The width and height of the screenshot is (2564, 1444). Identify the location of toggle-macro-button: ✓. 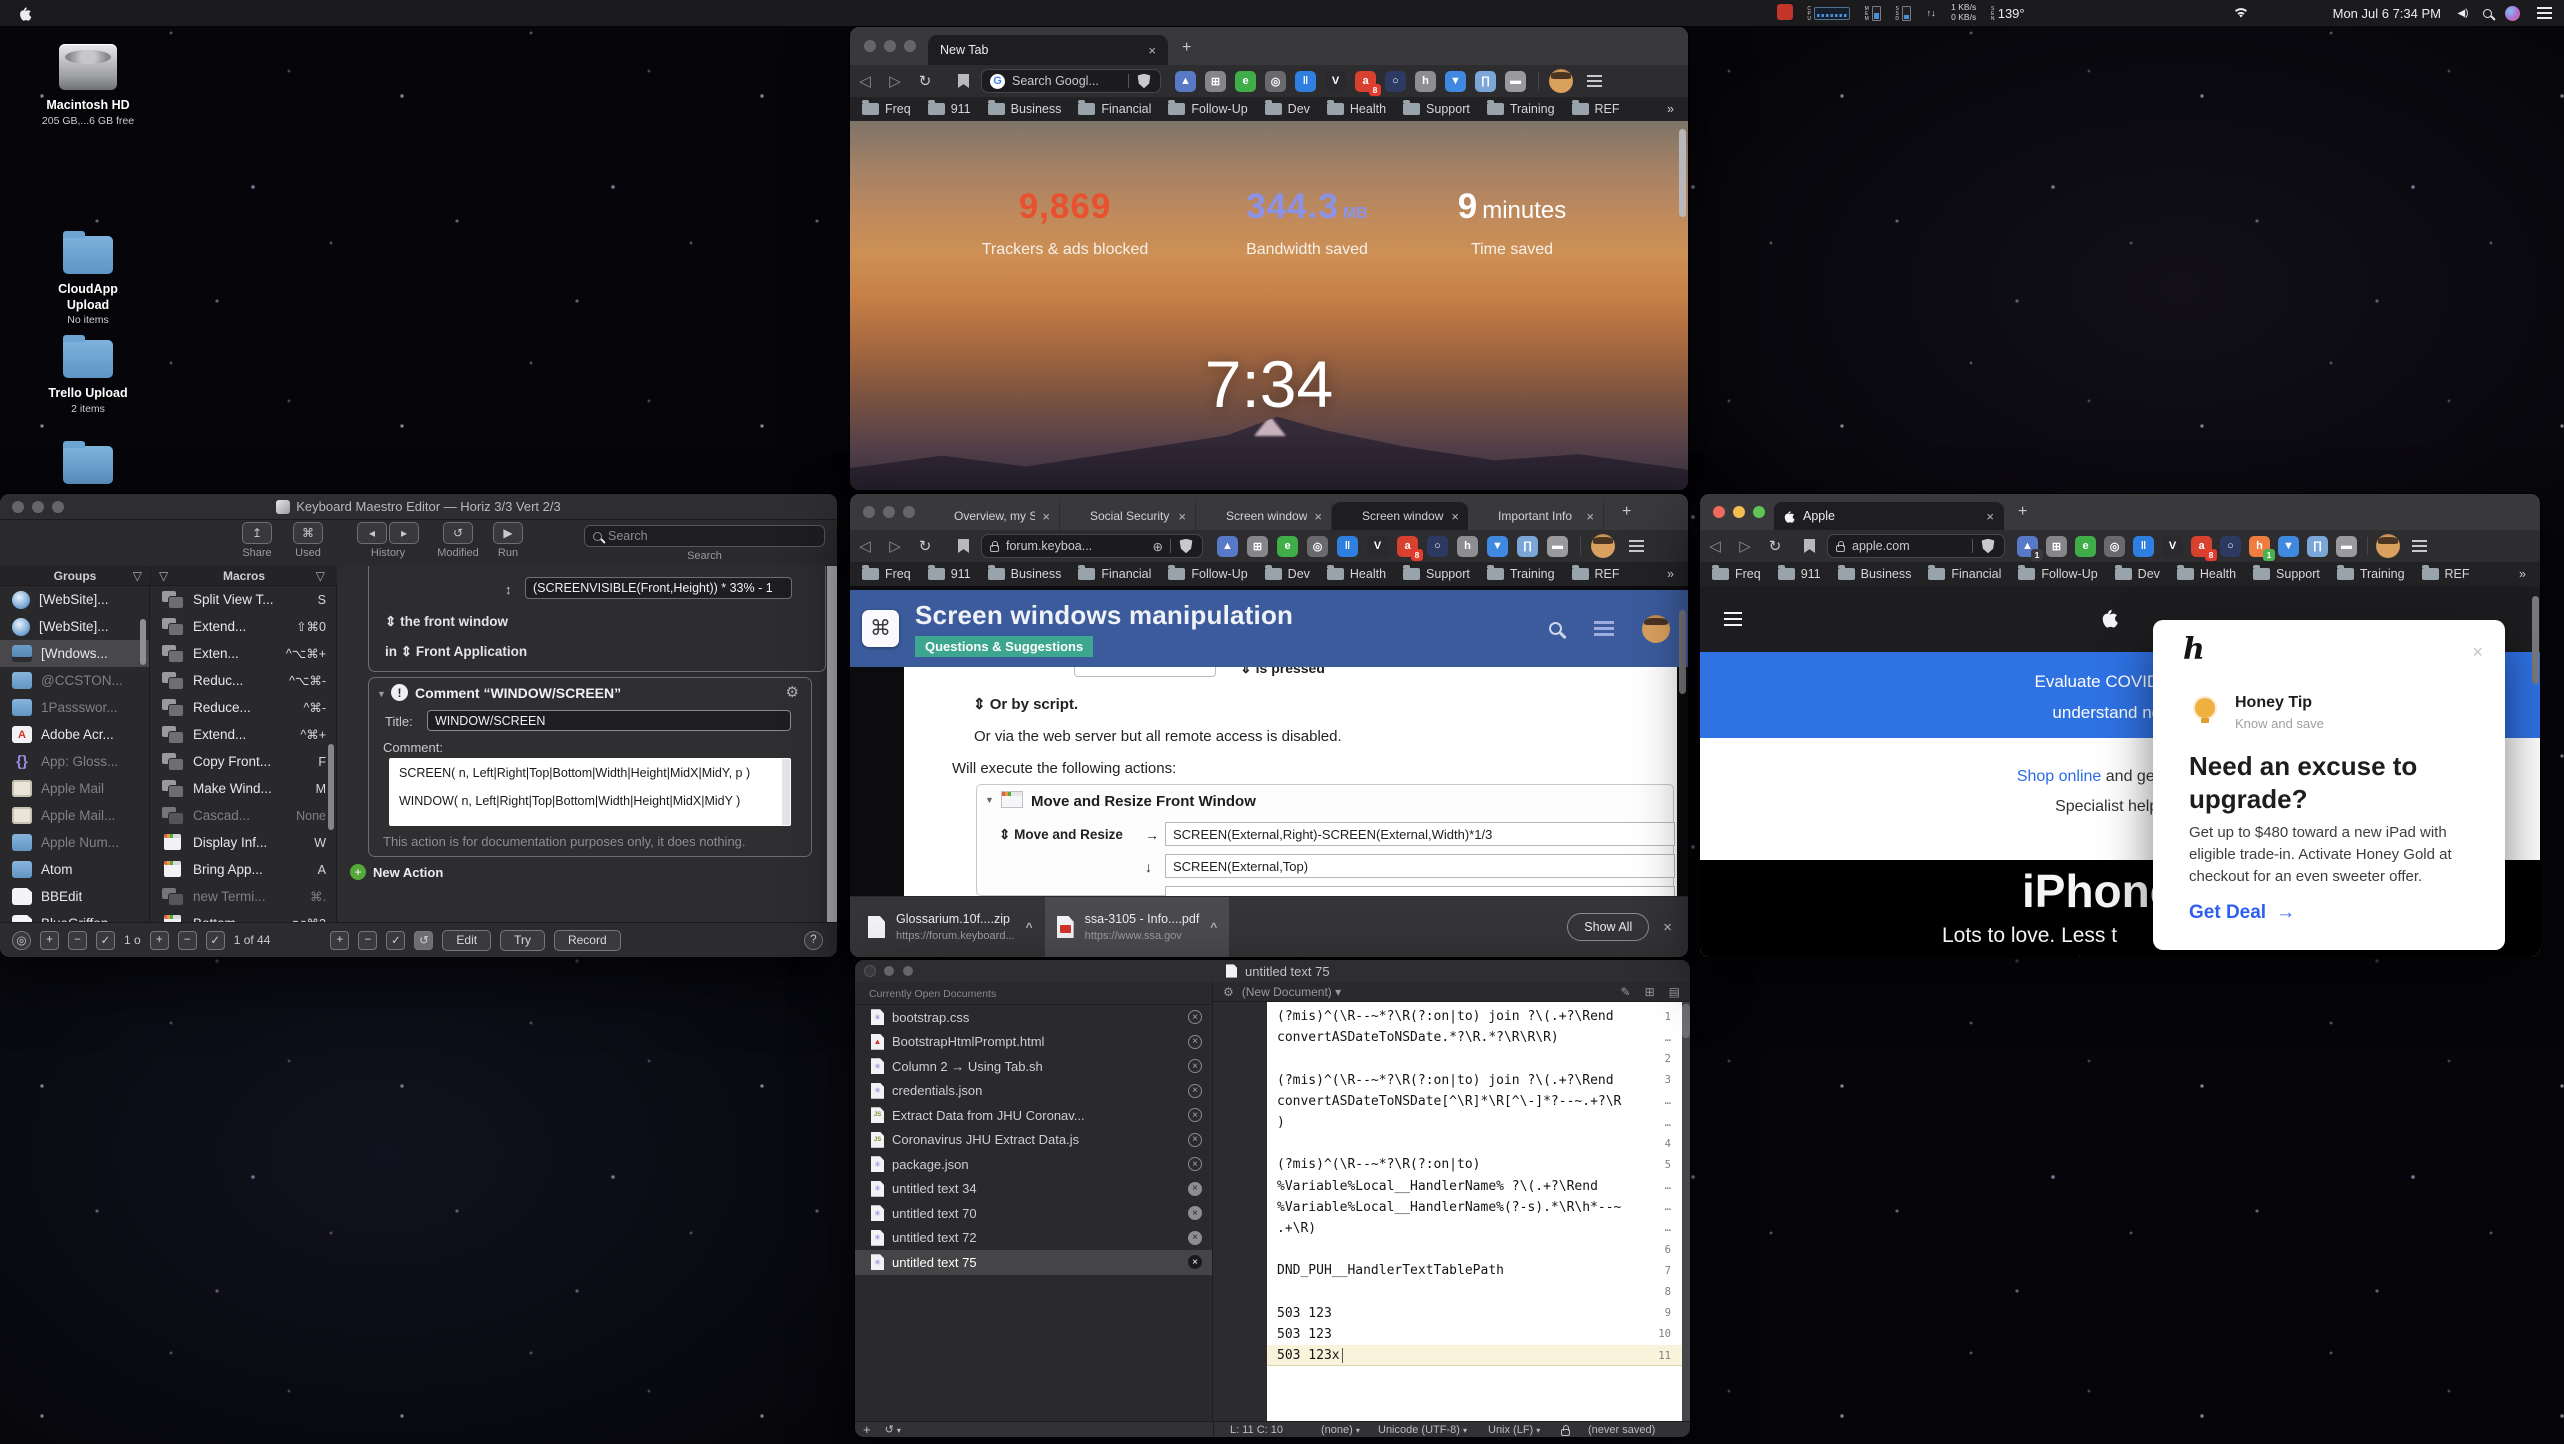
(215, 940).